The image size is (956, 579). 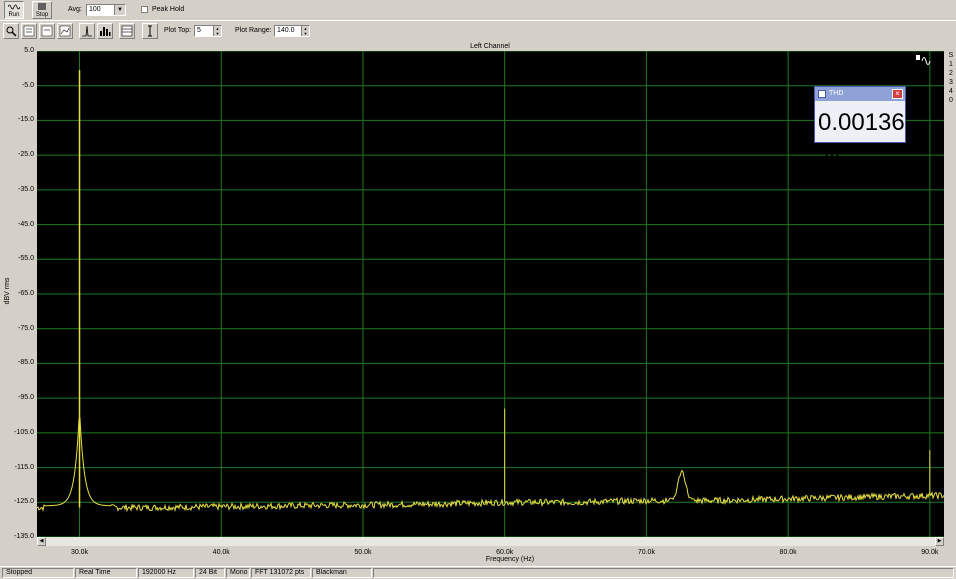 I want to click on side-item: 0, so click(x=951, y=100).